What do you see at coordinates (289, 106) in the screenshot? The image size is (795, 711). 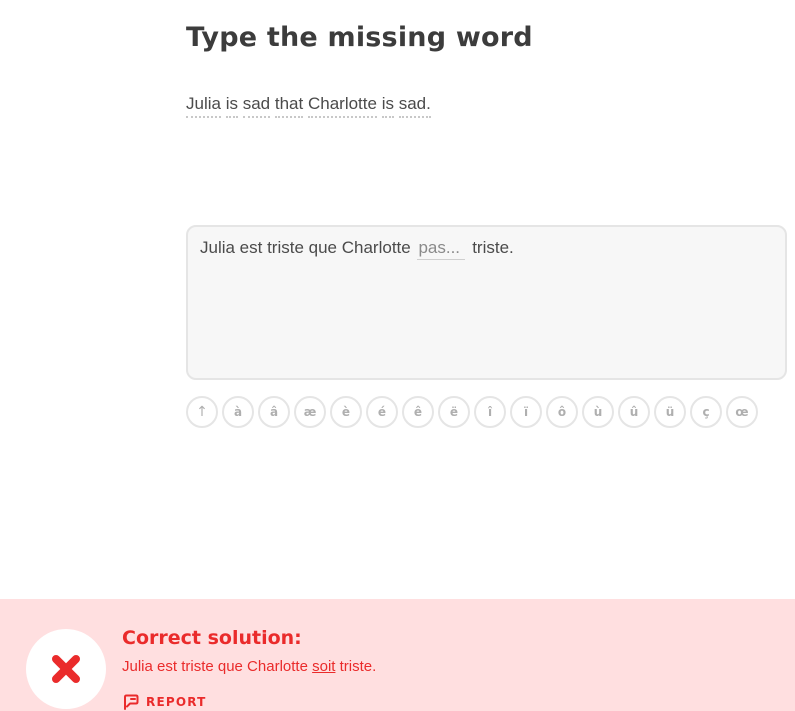 I see `prompt-word: that` at bounding box center [289, 106].